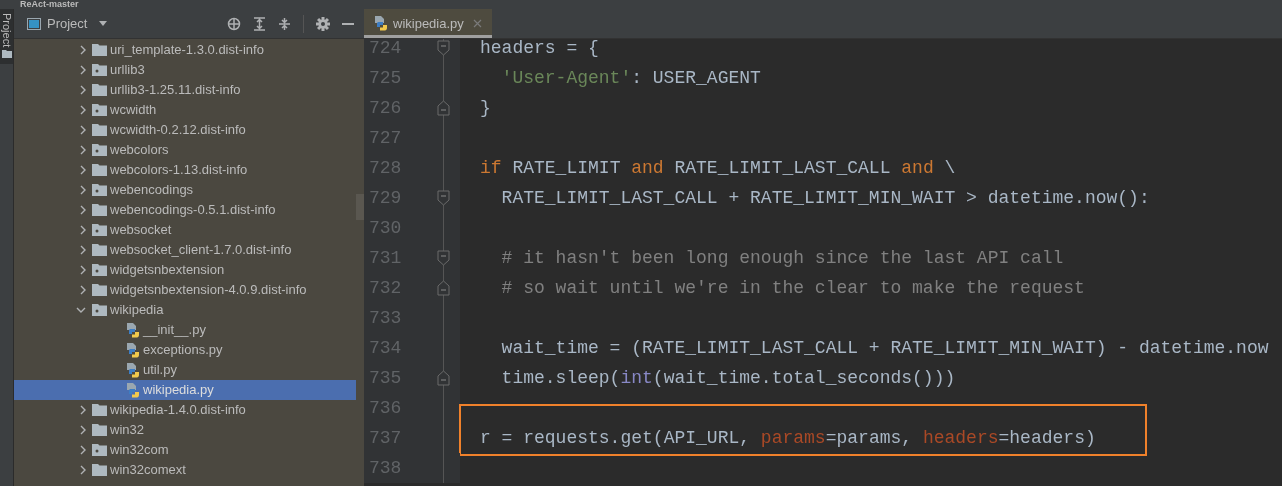 This screenshot has height=486, width=1282. Describe the element at coordinates (185, 310) in the screenshot. I see `tree-item: wikipedia` at that location.